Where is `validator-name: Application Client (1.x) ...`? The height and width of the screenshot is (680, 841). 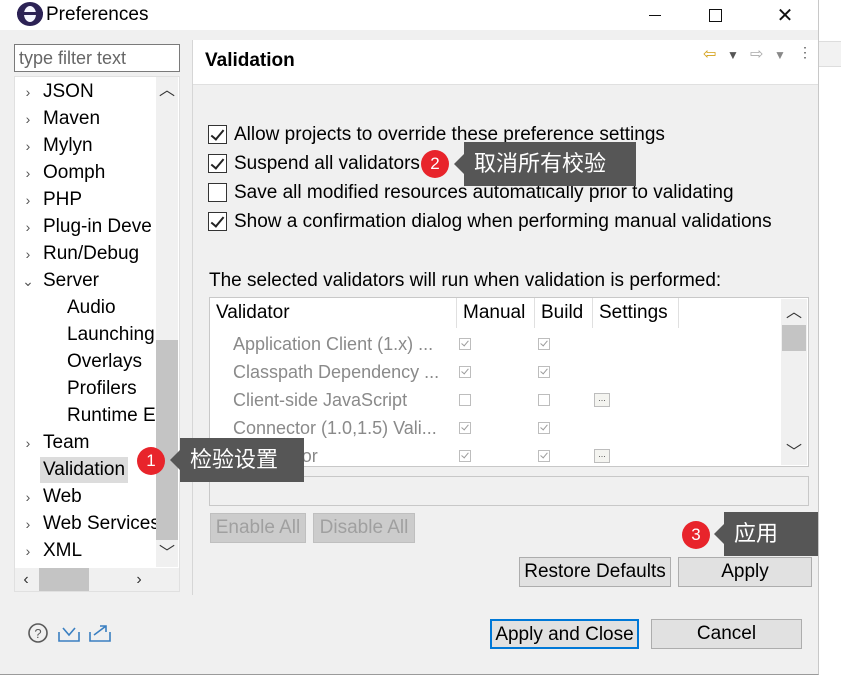
validator-name: Application Client (1.x) ... is located at coordinates (333, 344).